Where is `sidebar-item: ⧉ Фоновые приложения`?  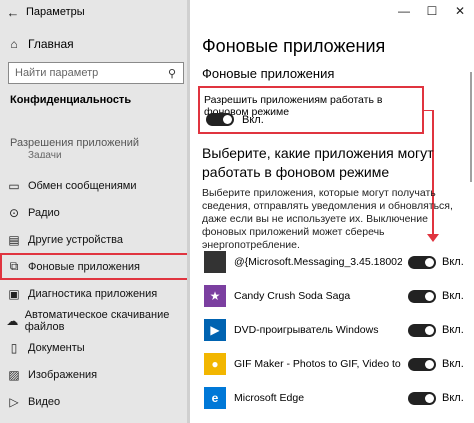 sidebar-item: ⧉ Фоновые приложения is located at coordinates (95, 266).